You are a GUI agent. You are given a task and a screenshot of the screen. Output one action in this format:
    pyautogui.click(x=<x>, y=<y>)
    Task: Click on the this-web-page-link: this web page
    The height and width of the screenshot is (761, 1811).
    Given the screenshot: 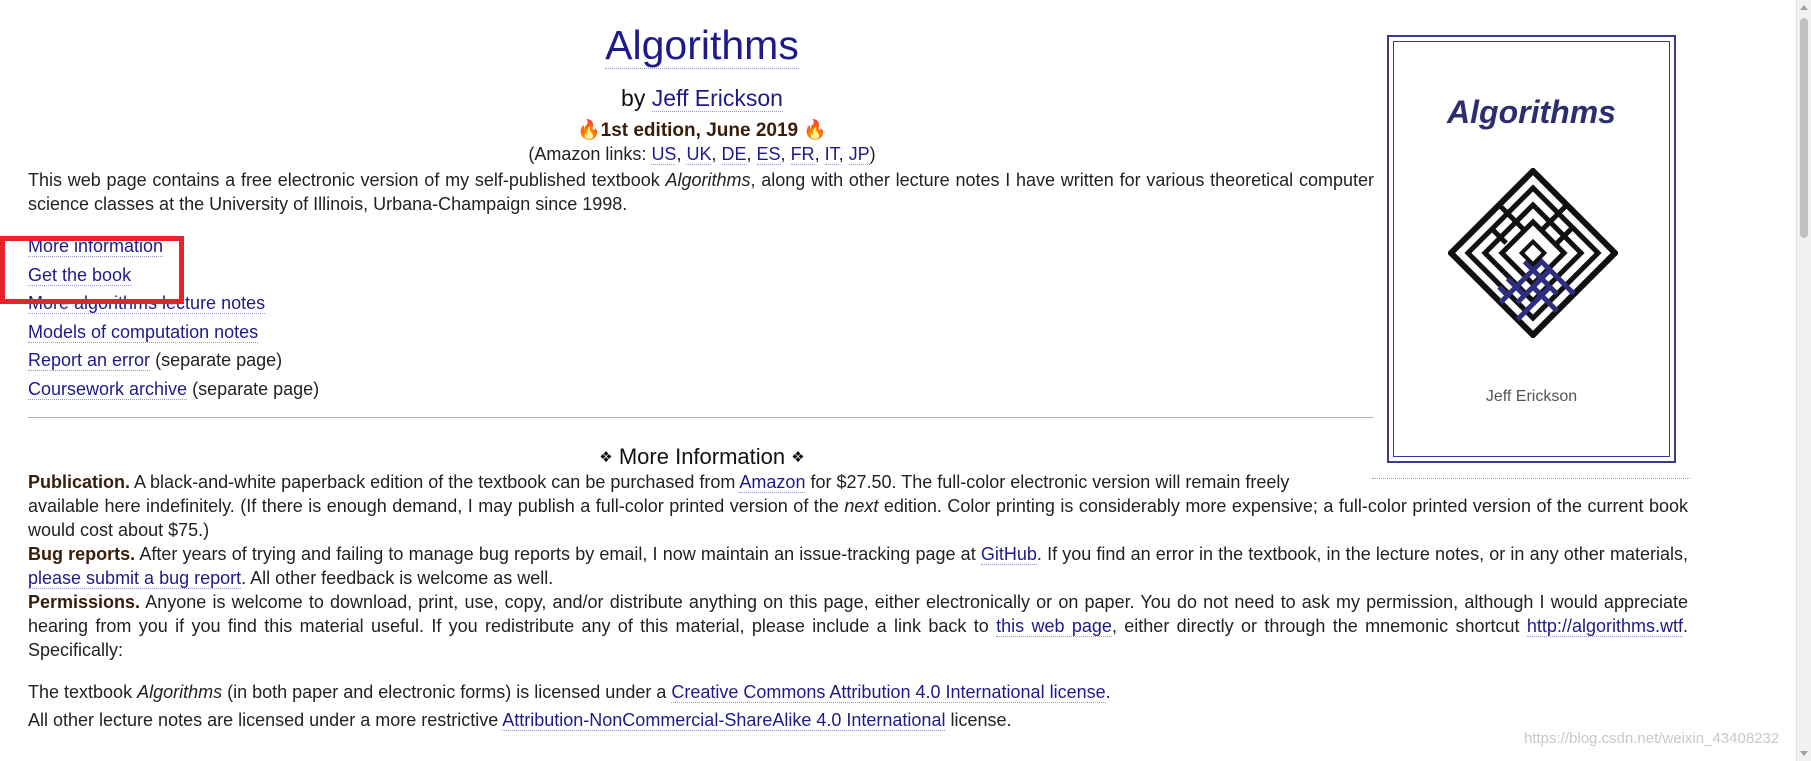 What is the action you would take?
    pyautogui.click(x=1054, y=626)
    